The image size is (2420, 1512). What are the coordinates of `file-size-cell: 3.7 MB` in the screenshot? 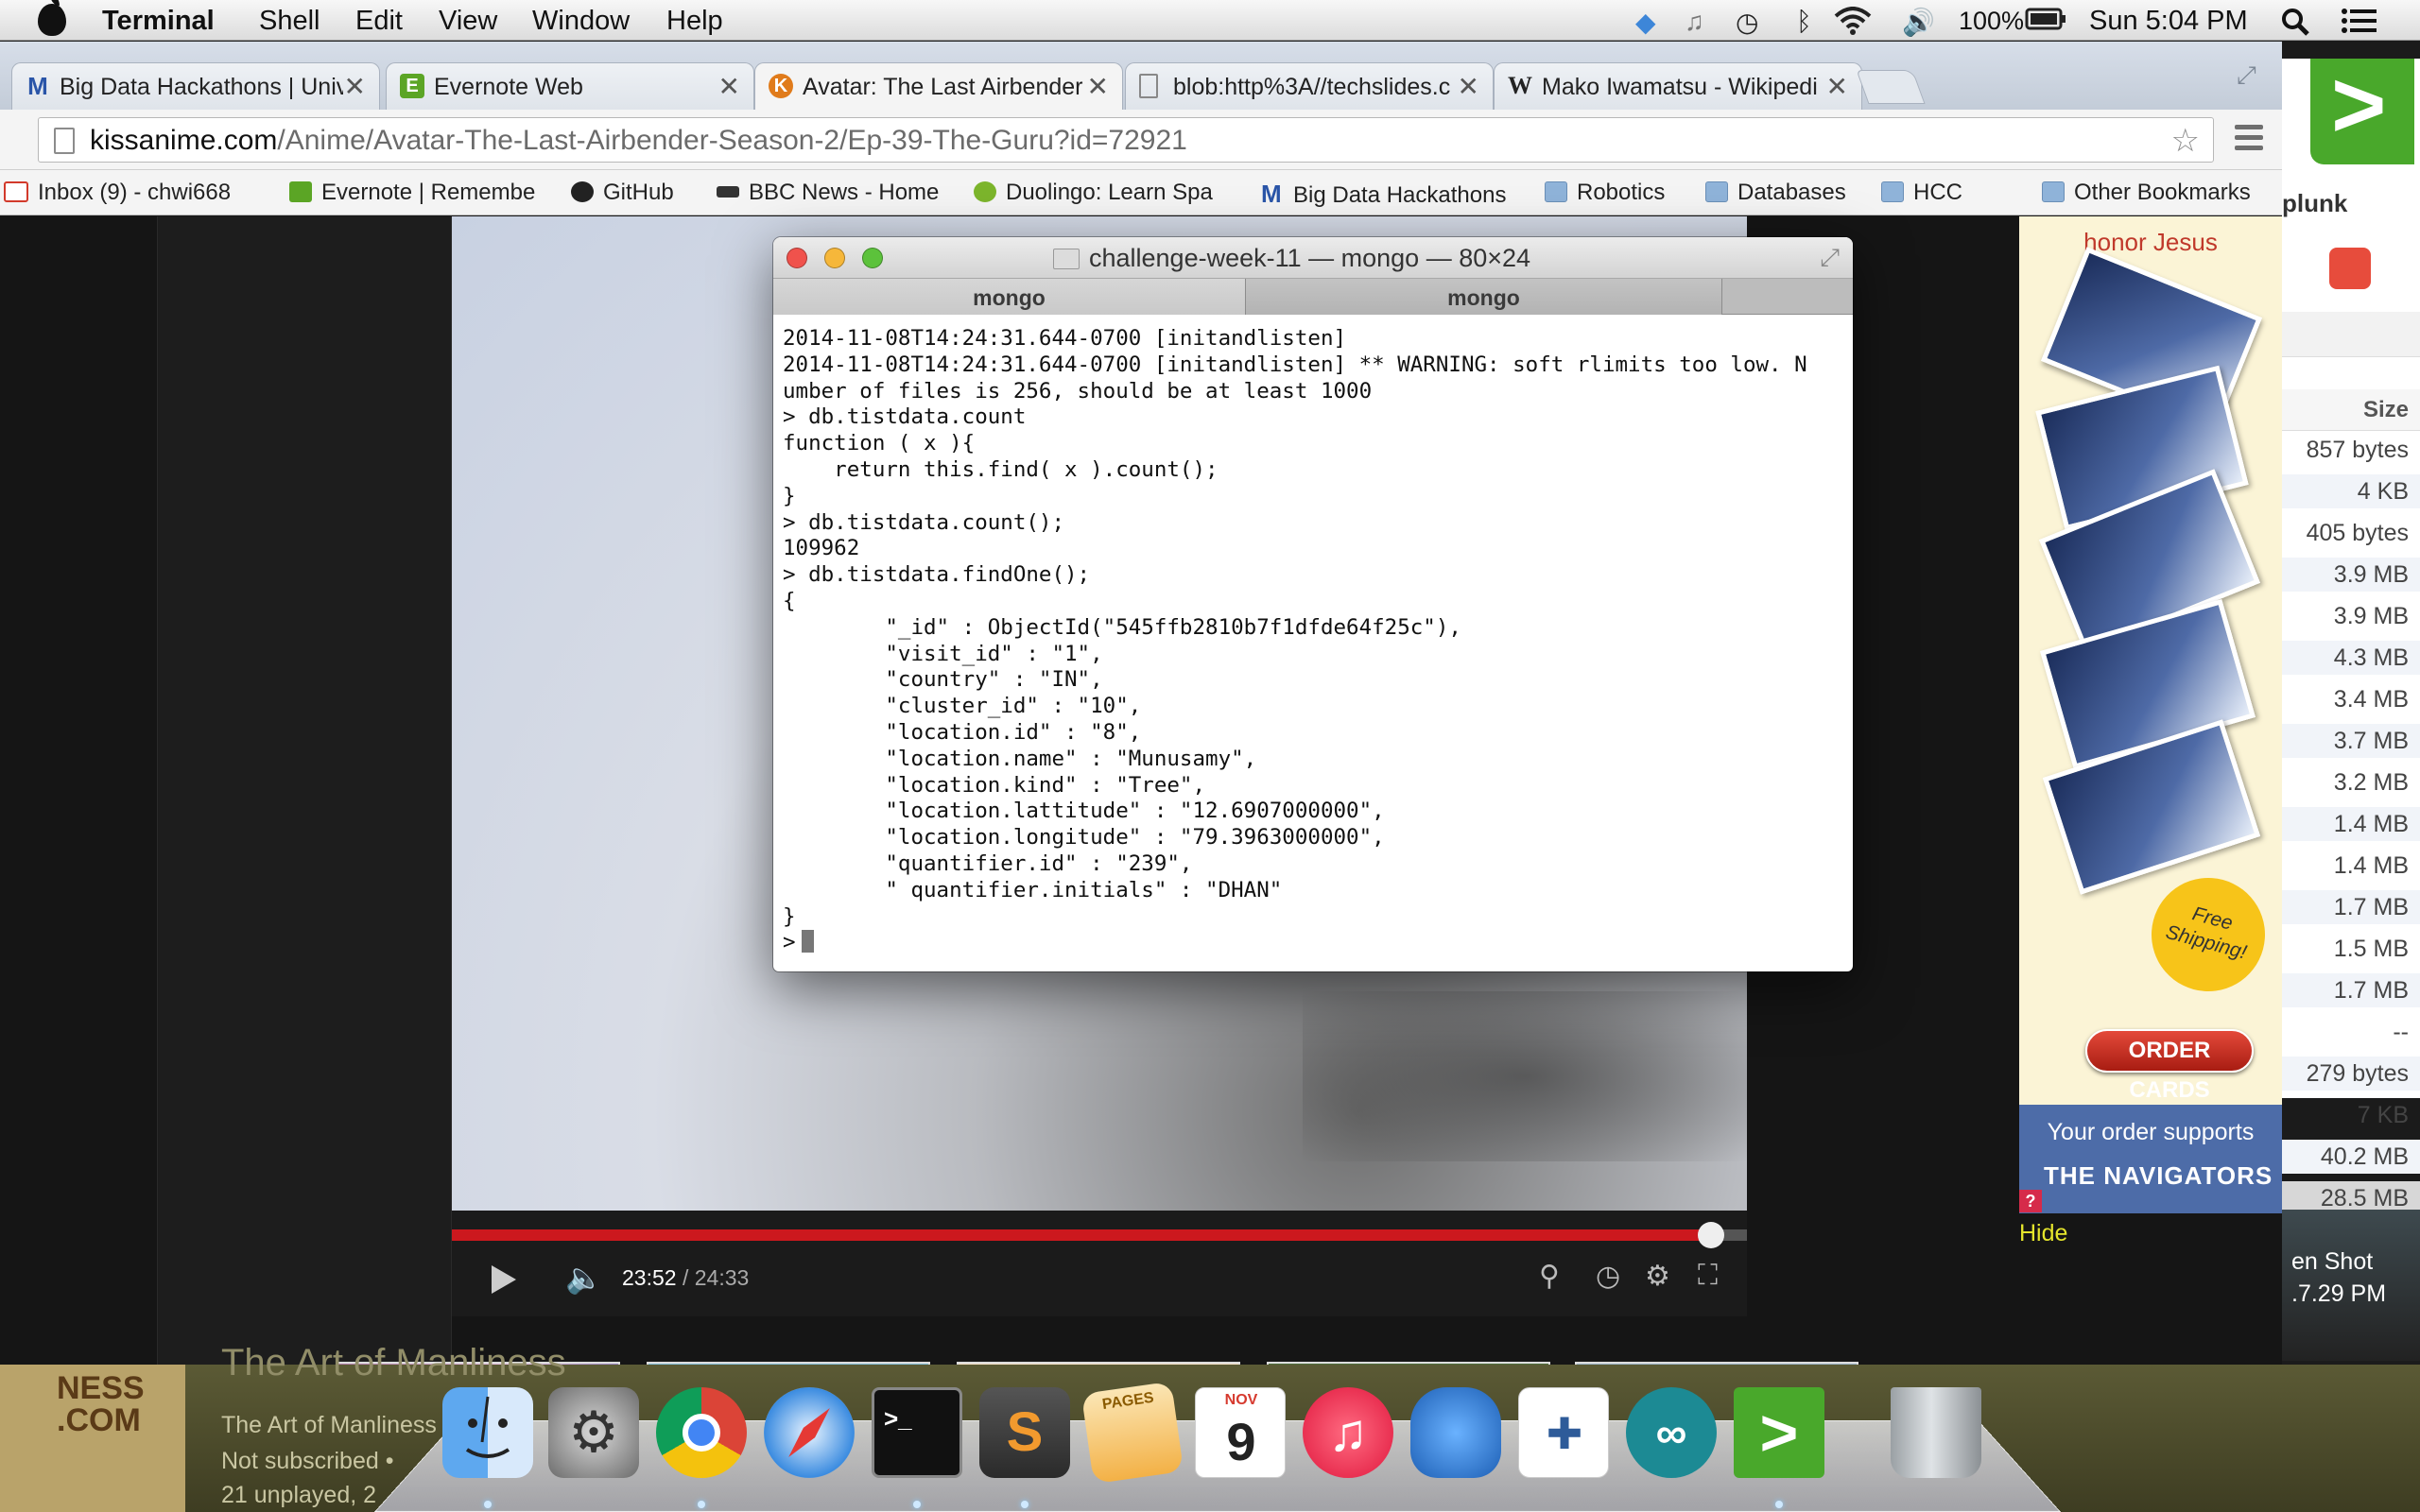 It's located at (2351, 741).